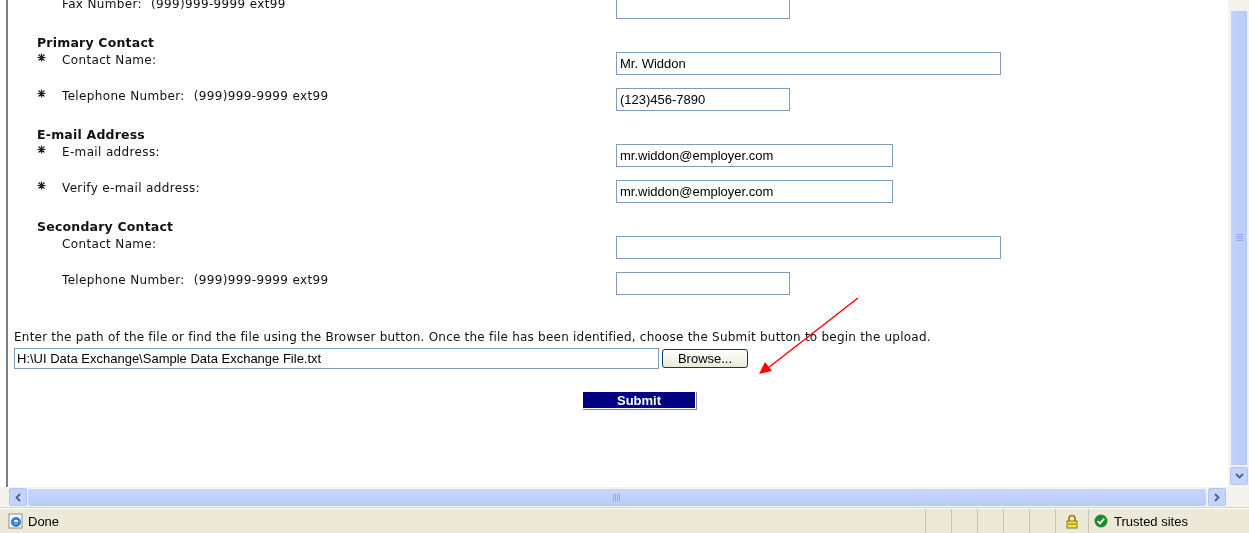 The image size is (1249, 533). What do you see at coordinates (111, 152) in the screenshot?
I see `field-label: E-mail address:` at bounding box center [111, 152].